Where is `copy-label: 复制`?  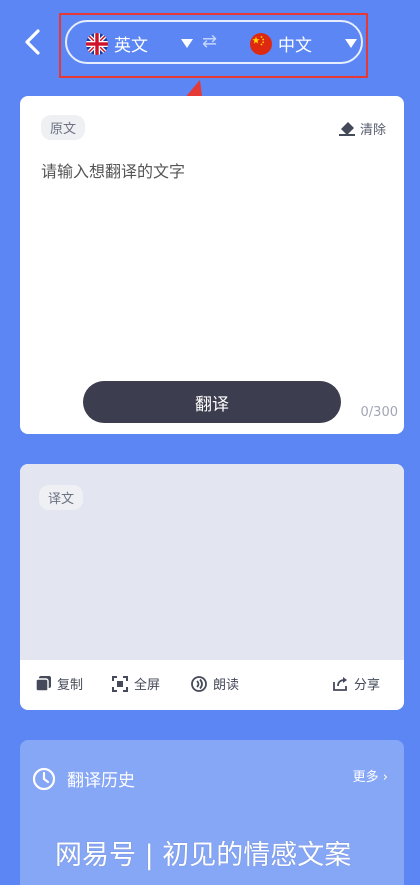 copy-label: 复制 is located at coordinates (70, 685).